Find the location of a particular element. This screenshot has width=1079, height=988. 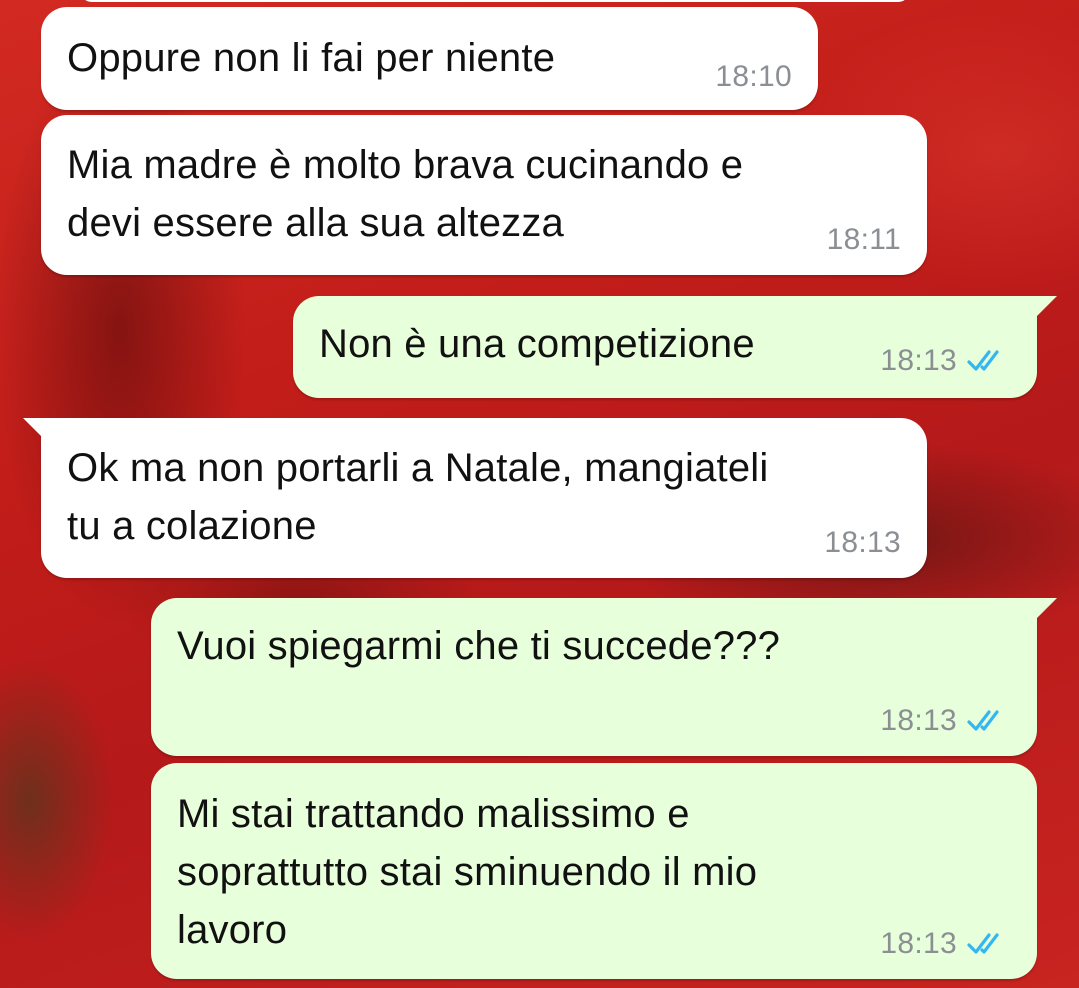

message-time: 18:11 is located at coordinates (863, 239).